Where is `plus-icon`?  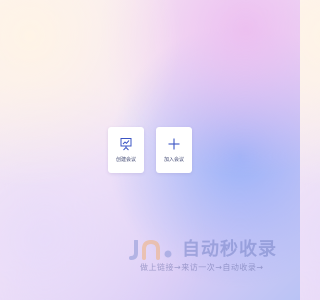 plus-icon is located at coordinates (174, 144).